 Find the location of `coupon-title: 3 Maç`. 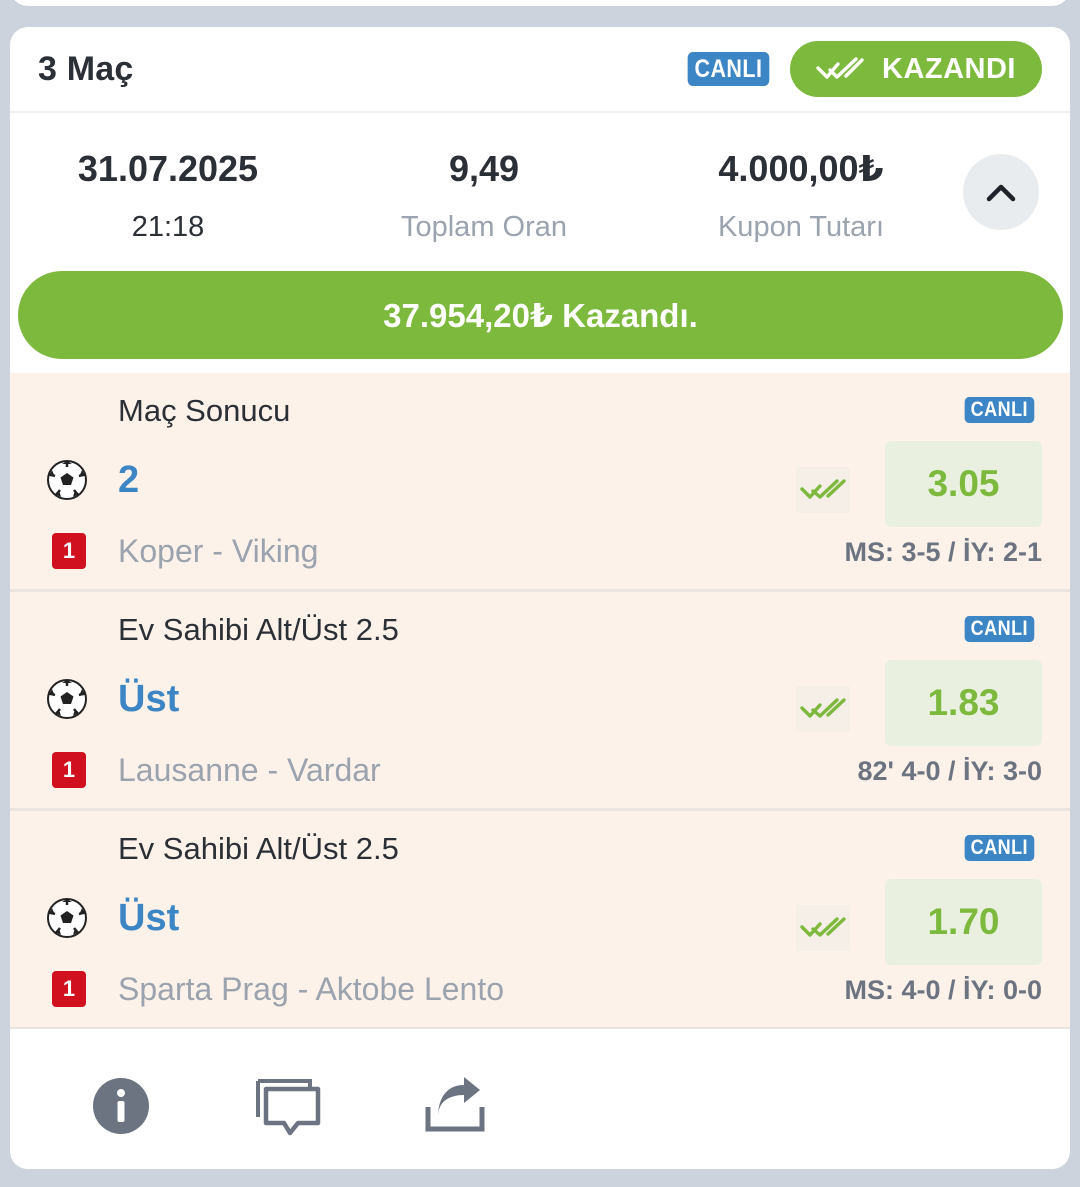

coupon-title: 3 Maç is located at coordinates (86, 68).